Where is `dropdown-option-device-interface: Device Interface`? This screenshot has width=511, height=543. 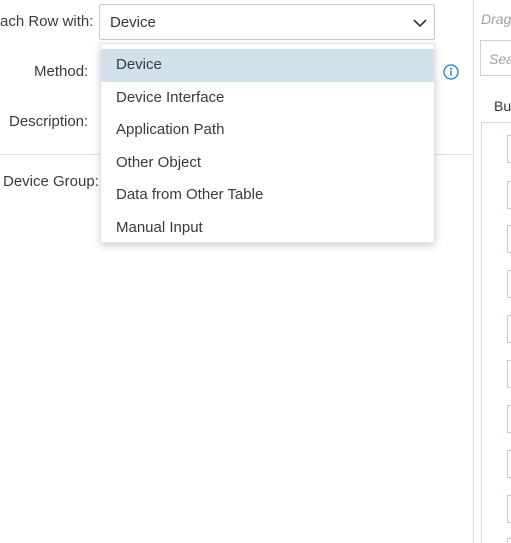 dropdown-option-device-interface: Device Interface is located at coordinates (267, 98).